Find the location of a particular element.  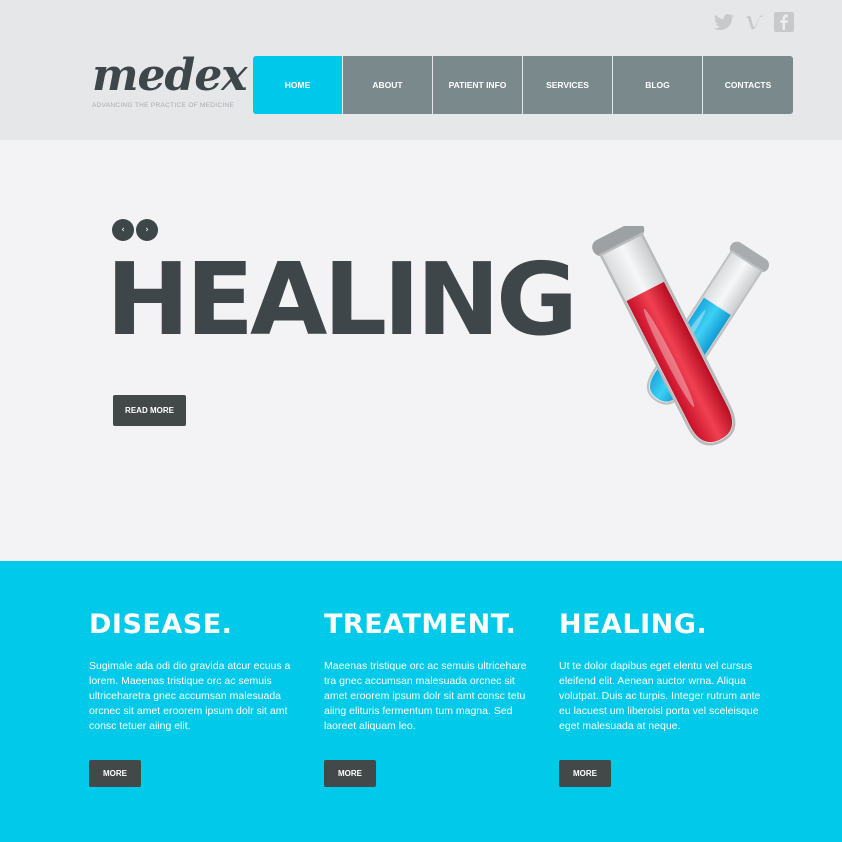

treatment-more-button: MORE is located at coordinates (350, 773).